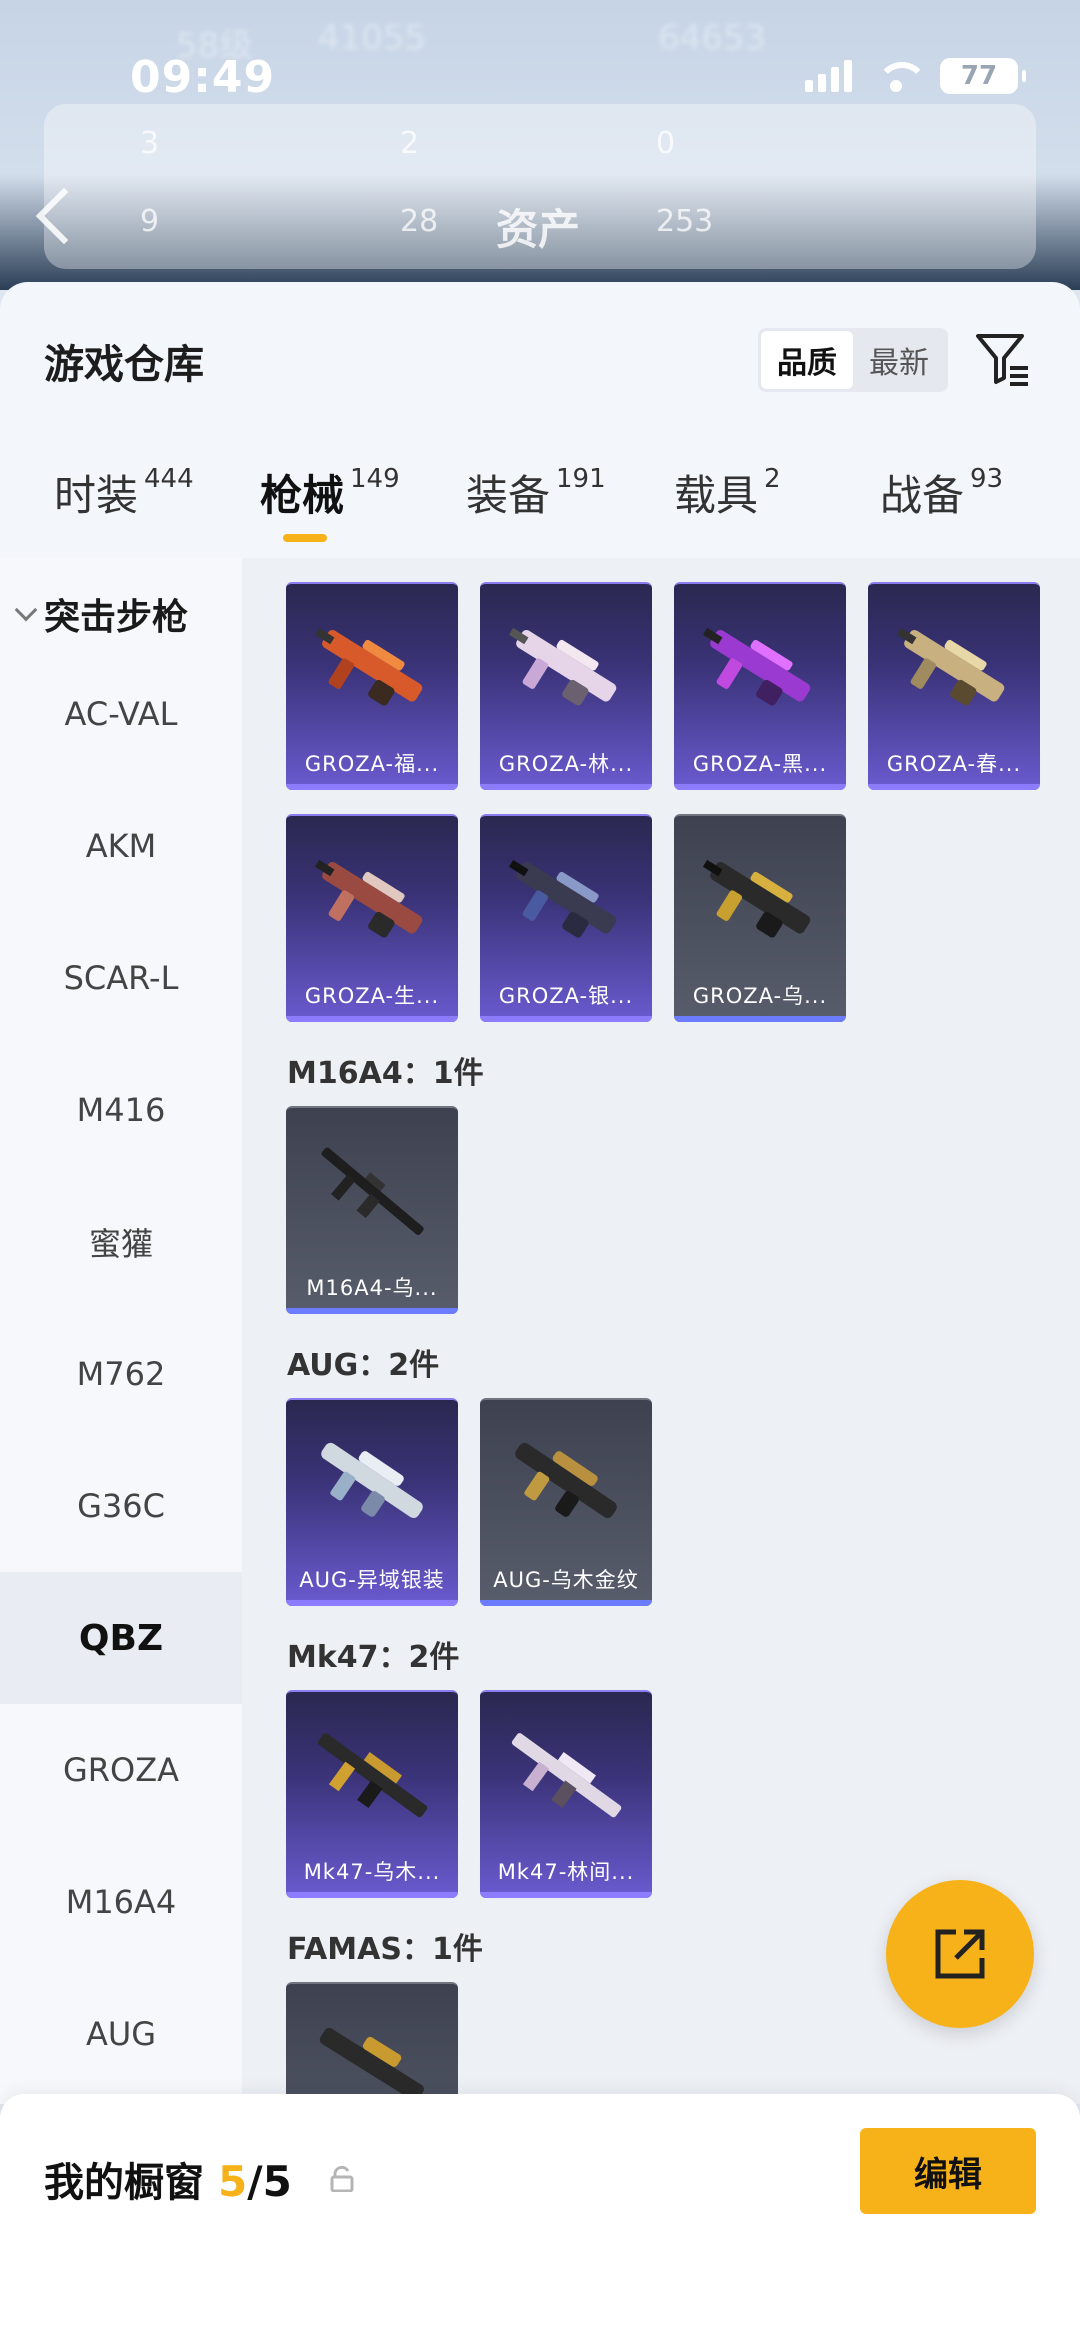  I want to click on tab-weapons: 枪械 149, so click(330, 492).